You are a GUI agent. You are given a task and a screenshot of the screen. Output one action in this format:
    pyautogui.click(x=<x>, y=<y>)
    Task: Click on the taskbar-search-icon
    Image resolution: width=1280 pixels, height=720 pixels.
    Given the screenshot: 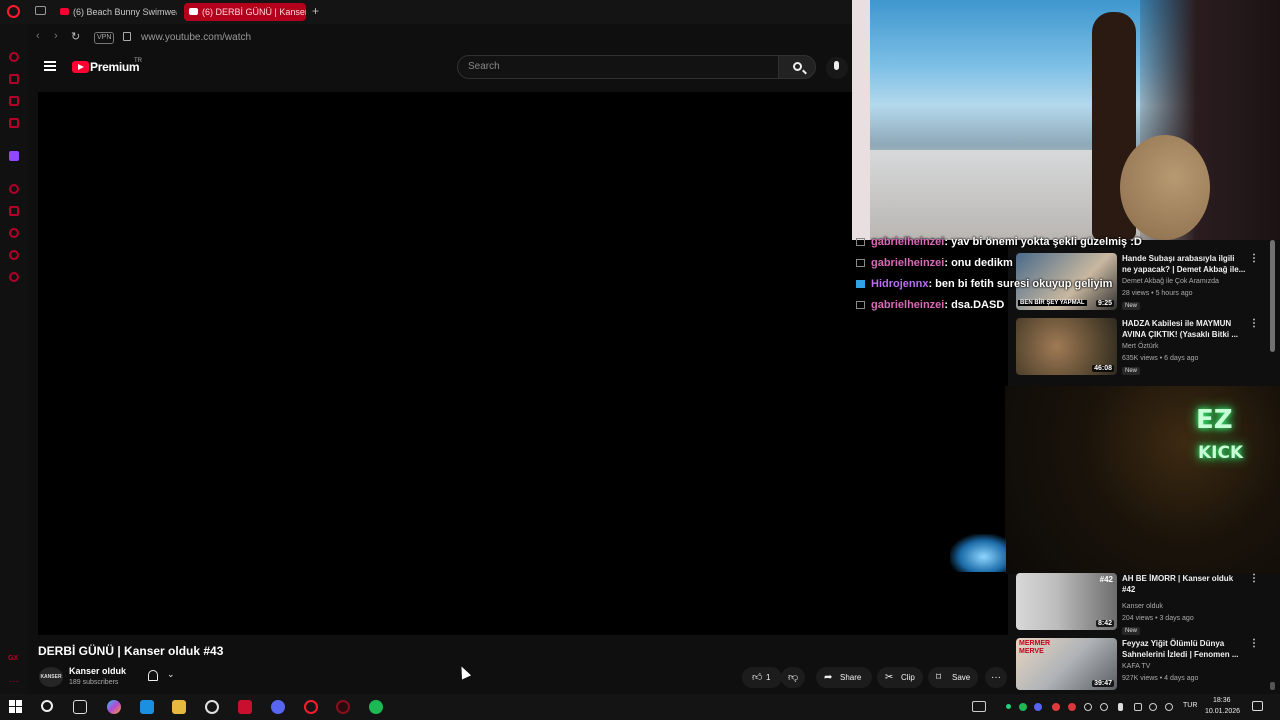 What is the action you would take?
    pyautogui.click(x=47, y=706)
    